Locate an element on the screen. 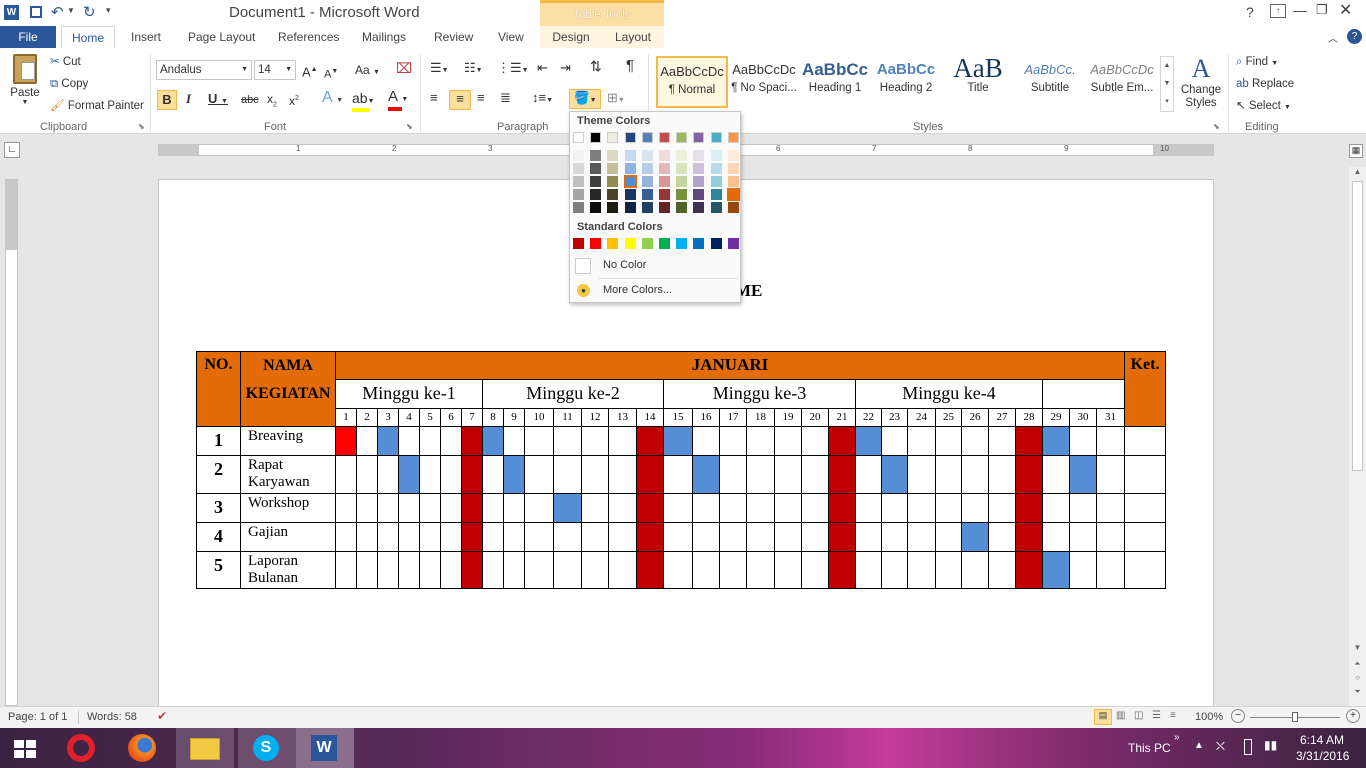 The image size is (1366, 768). day-number: 21 is located at coordinates (842, 417).